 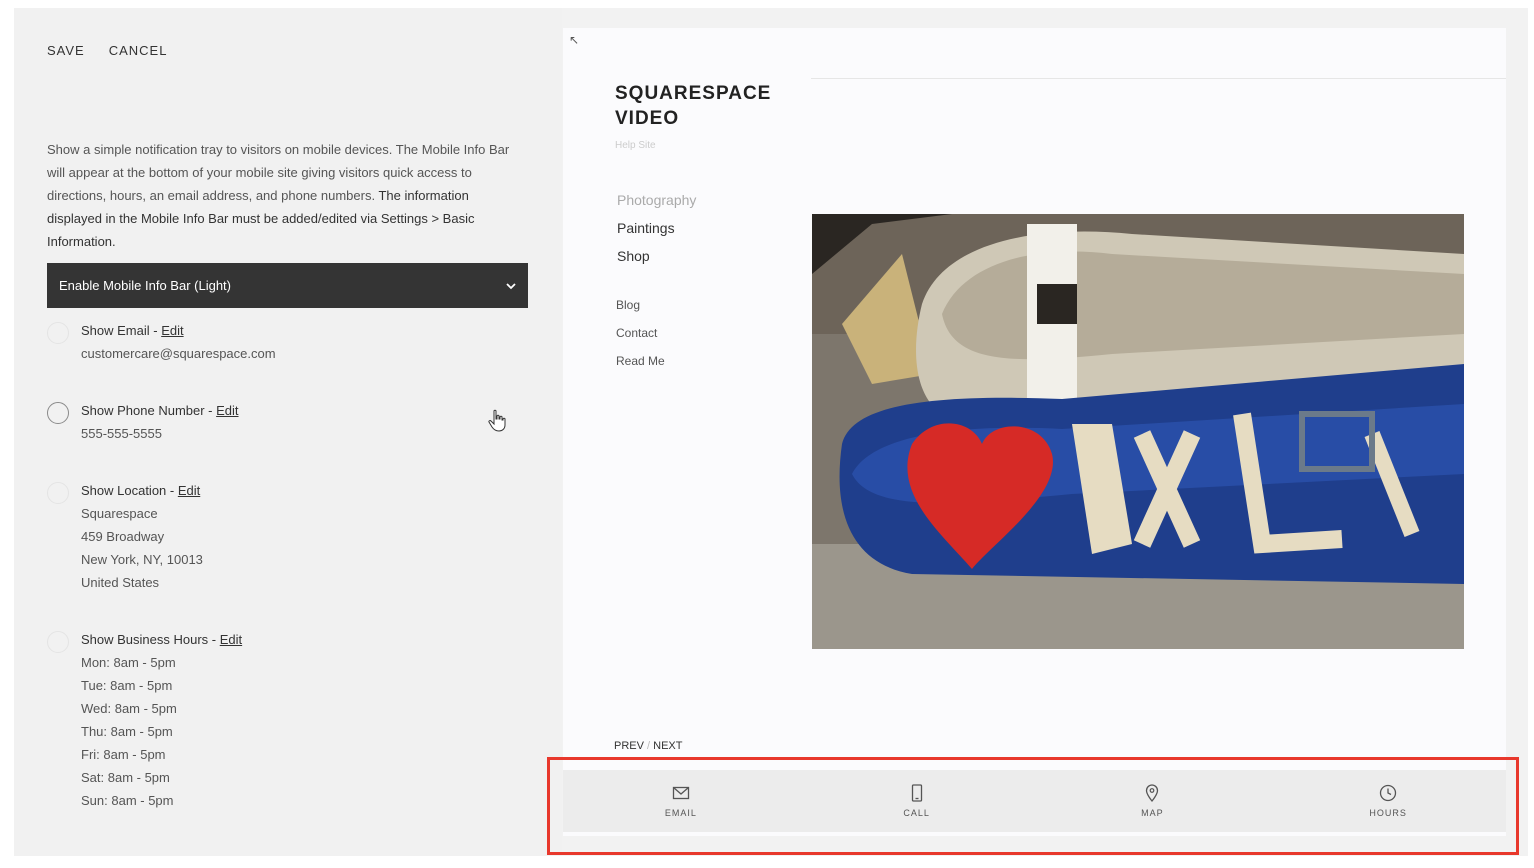 What do you see at coordinates (497, 420) in the screenshot?
I see `hand-cursor-icon` at bounding box center [497, 420].